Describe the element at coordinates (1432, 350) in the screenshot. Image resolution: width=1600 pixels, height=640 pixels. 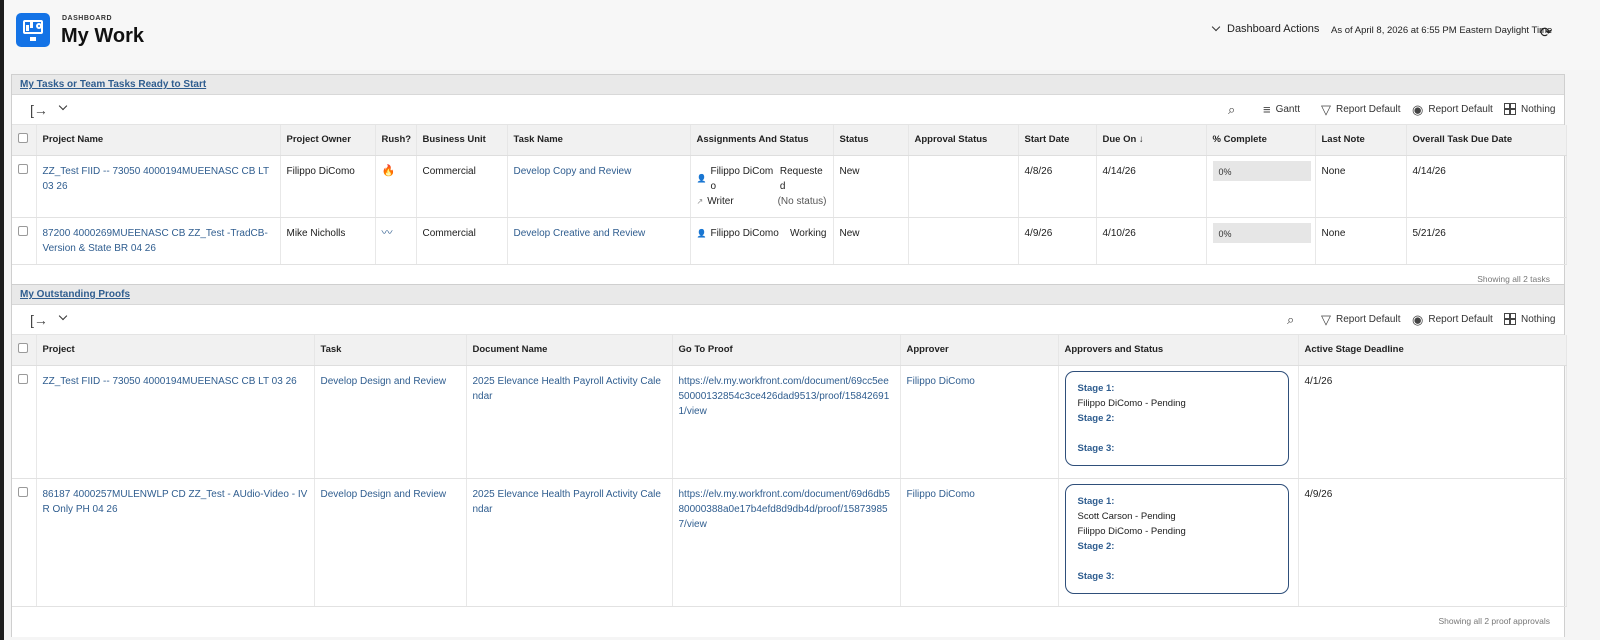
I see `column-header: Active Stage Deadline` at that location.